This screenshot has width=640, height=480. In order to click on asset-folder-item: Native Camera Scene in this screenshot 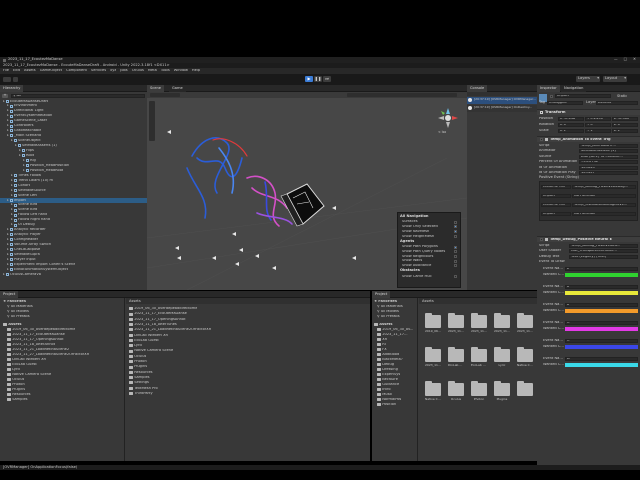, I will do `click(64, 375)`.